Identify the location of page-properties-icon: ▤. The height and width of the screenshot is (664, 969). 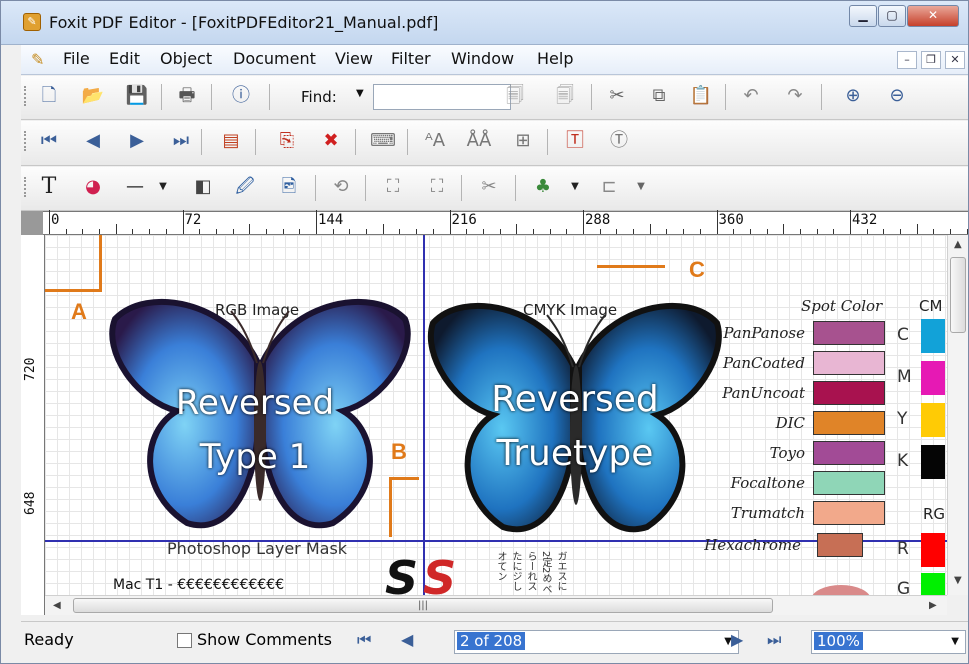
(231, 141).